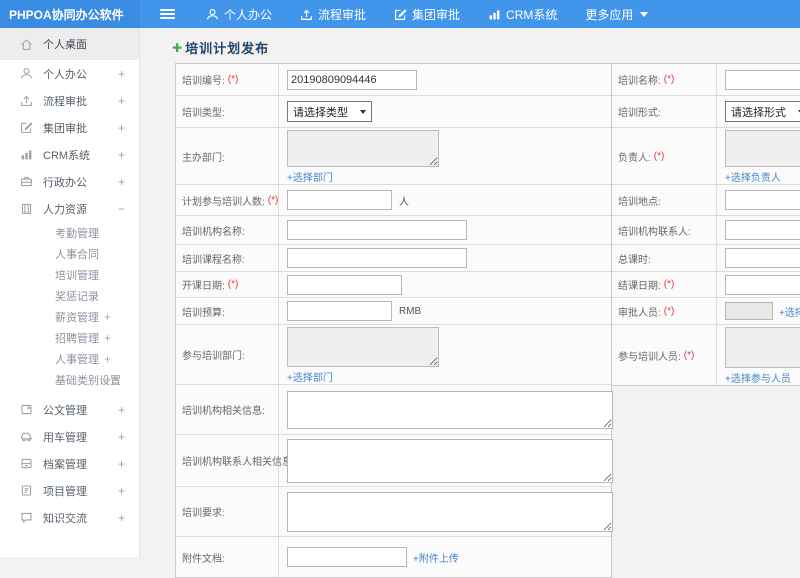  I want to click on sidebar-item-crm: CRM系统 +, so click(69, 154).